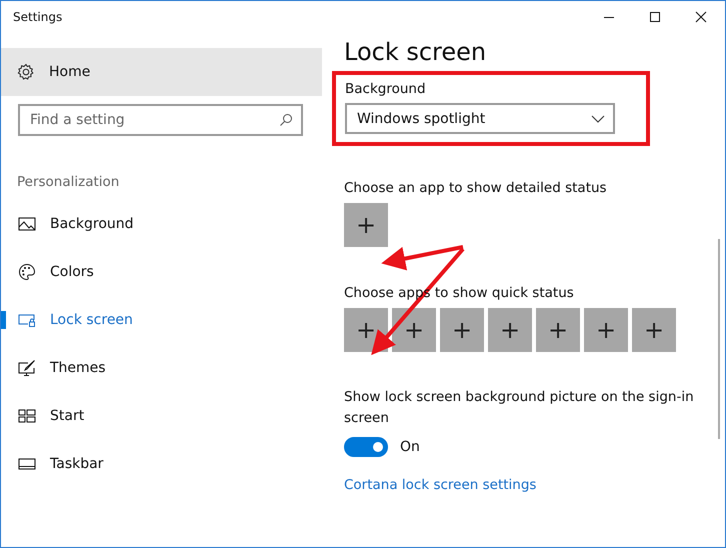 This screenshot has height=548, width=726. I want to click on nav-item: Start, so click(161, 416).